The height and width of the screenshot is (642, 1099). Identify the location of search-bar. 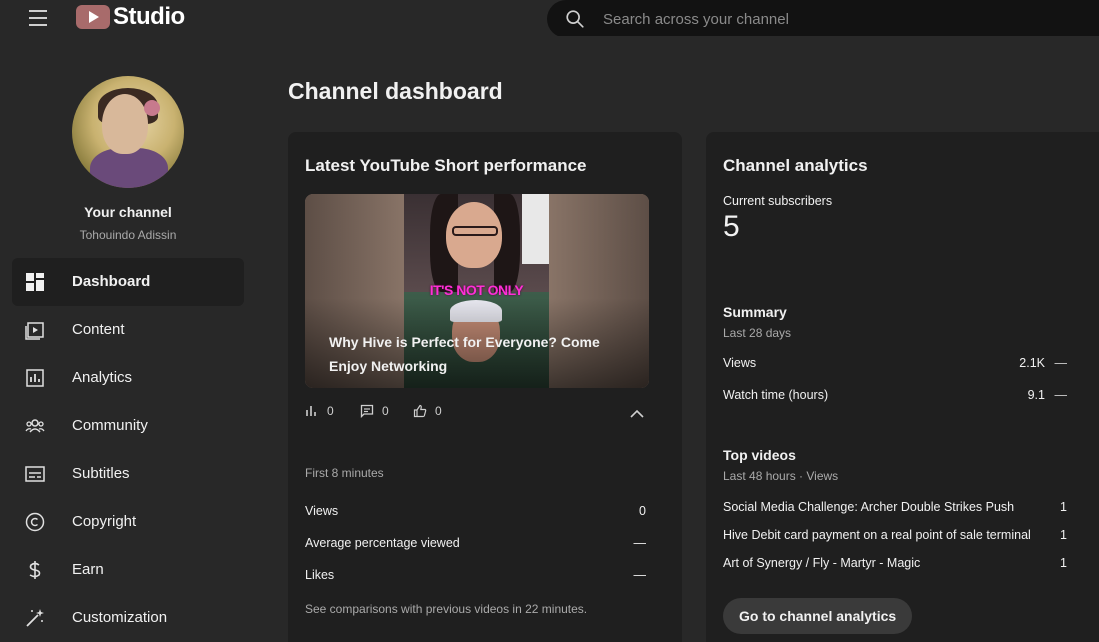
(823, 19).